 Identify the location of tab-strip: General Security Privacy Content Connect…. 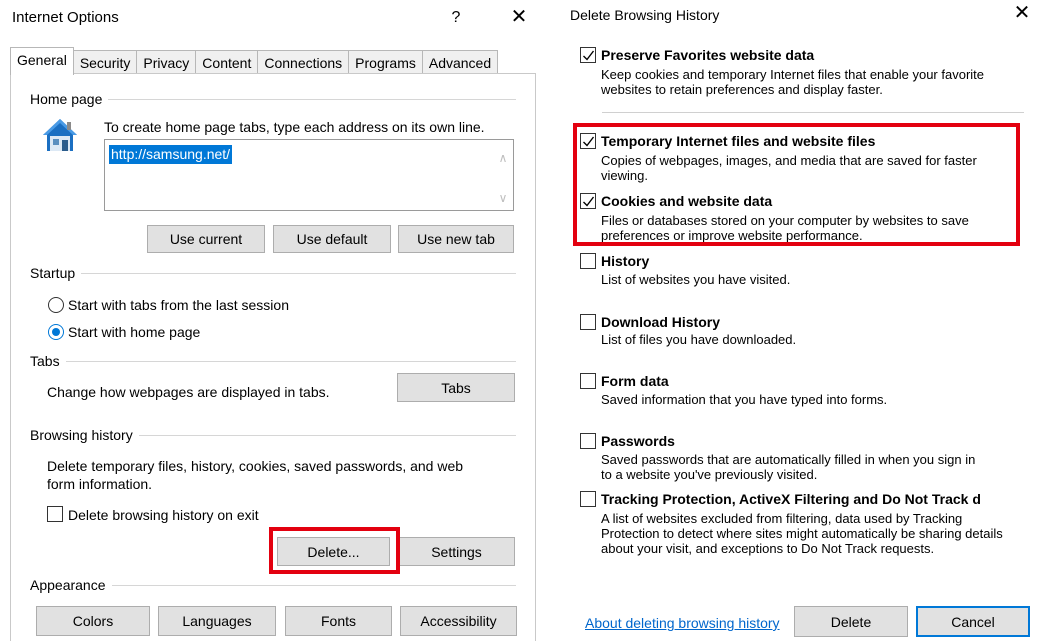
(254, 61).